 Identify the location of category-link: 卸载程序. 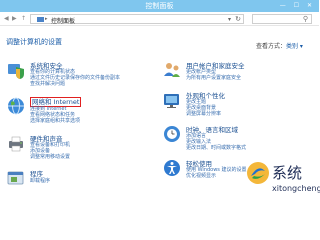
(40, 180).